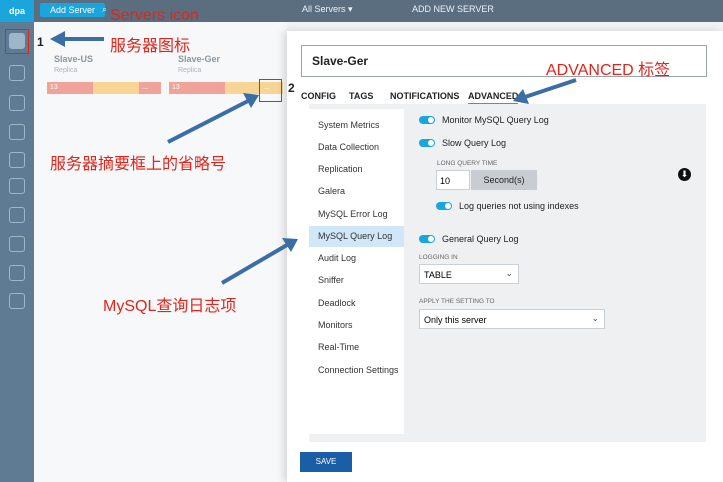 The height and width of the screenshot is (482, 723). I want to click on slow-query-log-label: Slow Query Log, so click(474, 143).